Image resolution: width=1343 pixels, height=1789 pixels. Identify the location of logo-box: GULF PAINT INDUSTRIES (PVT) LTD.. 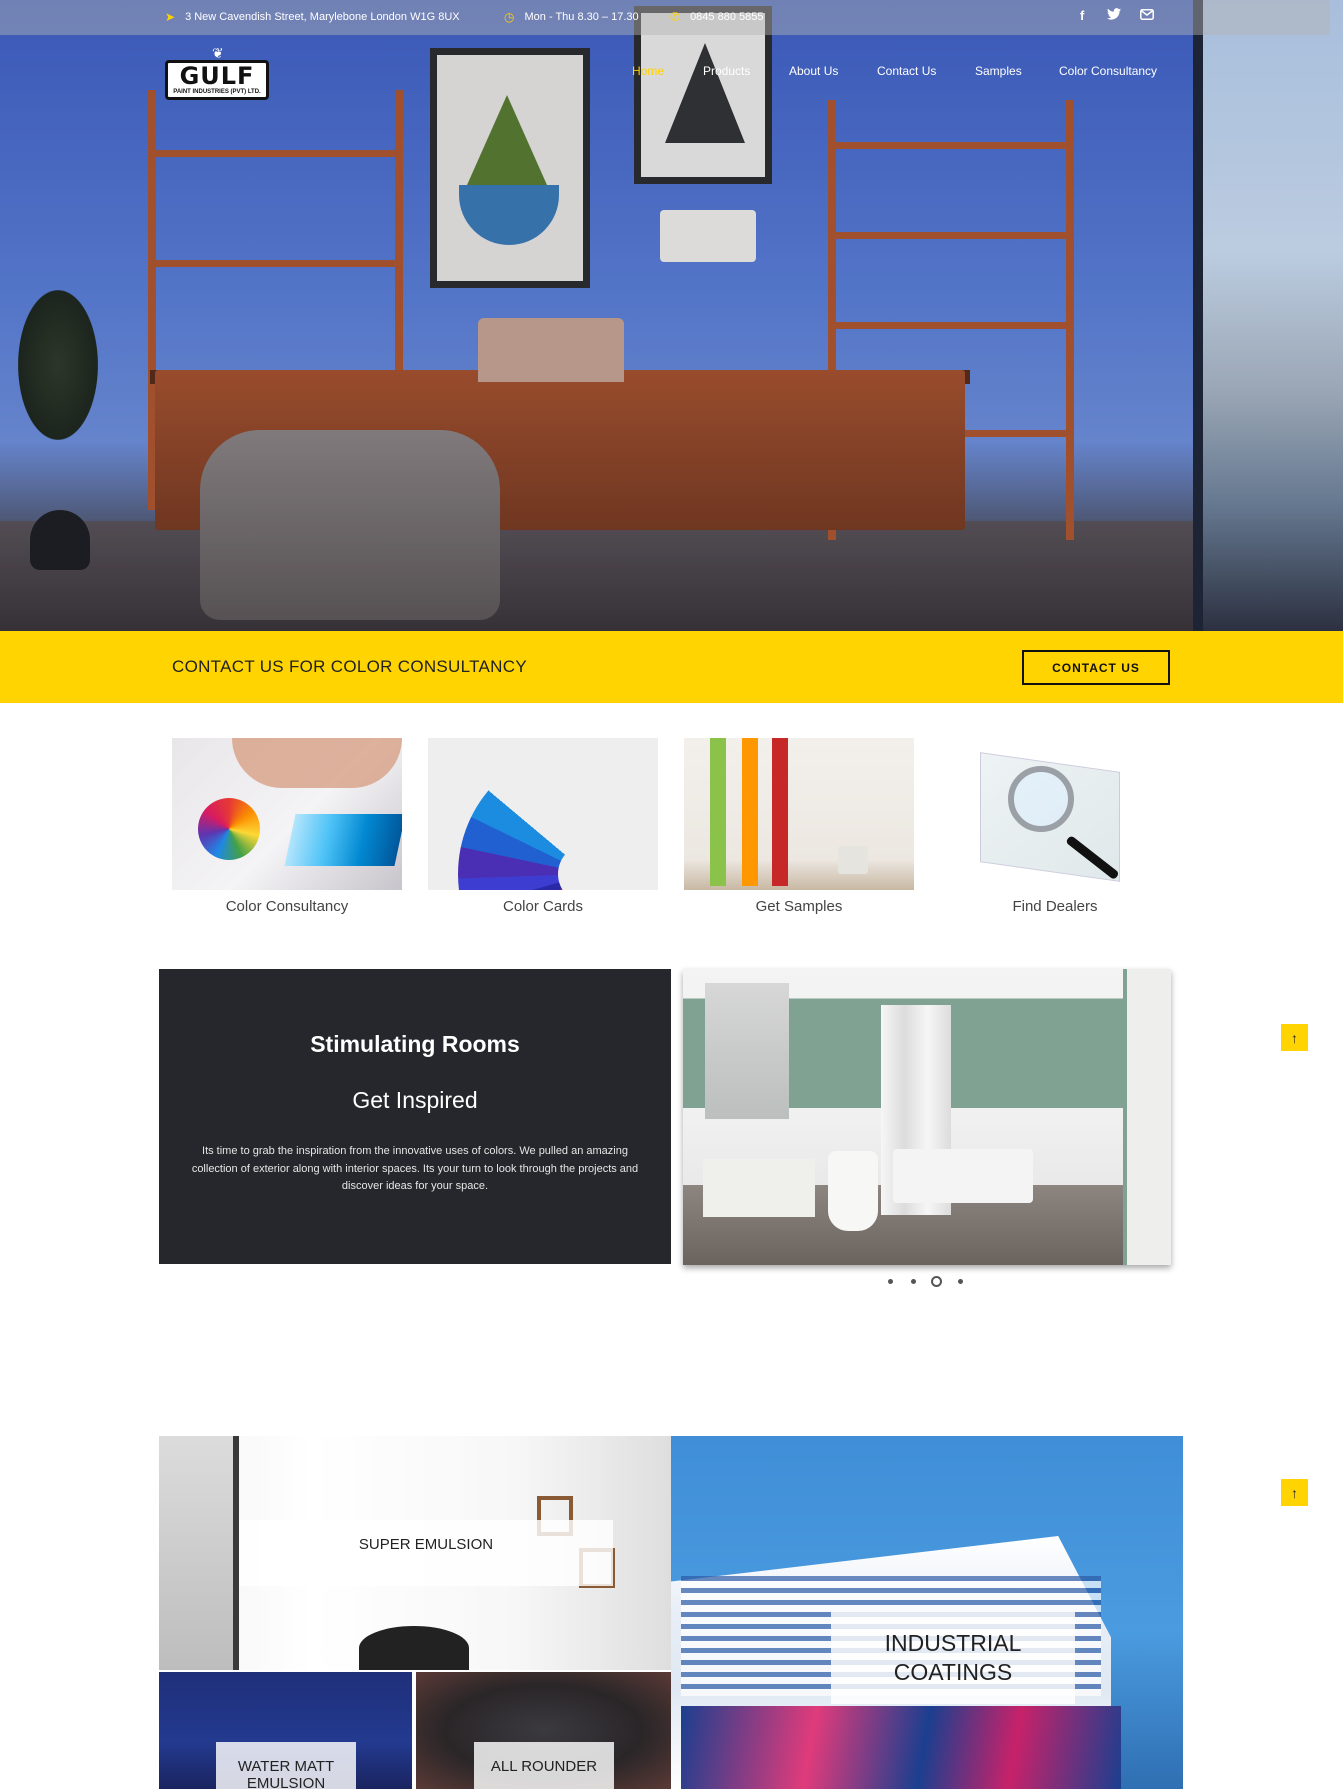
(217, 80).